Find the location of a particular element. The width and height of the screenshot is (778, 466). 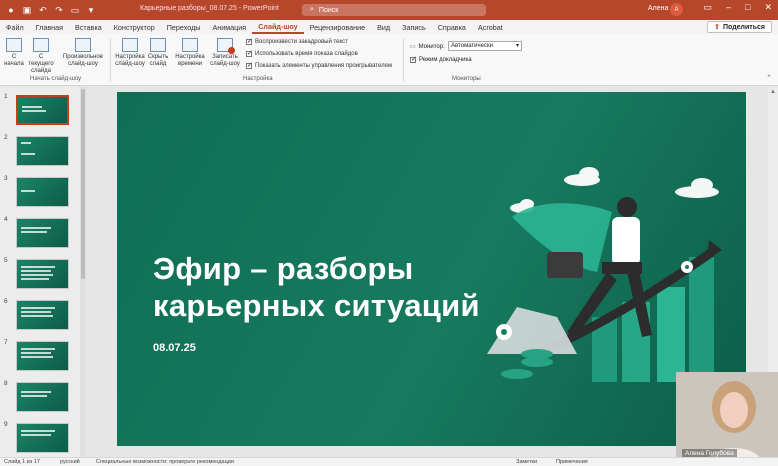

from-current-slide-button: С текущего слайда is located at coordinates (41, 56).